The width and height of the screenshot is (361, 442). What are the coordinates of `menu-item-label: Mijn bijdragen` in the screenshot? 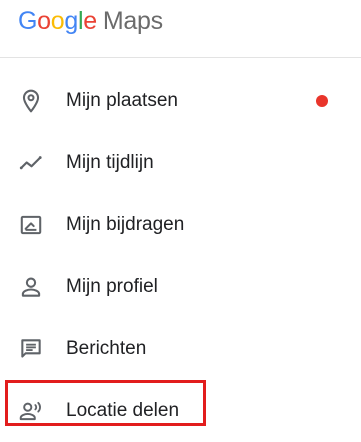 It's located at (125, 224).